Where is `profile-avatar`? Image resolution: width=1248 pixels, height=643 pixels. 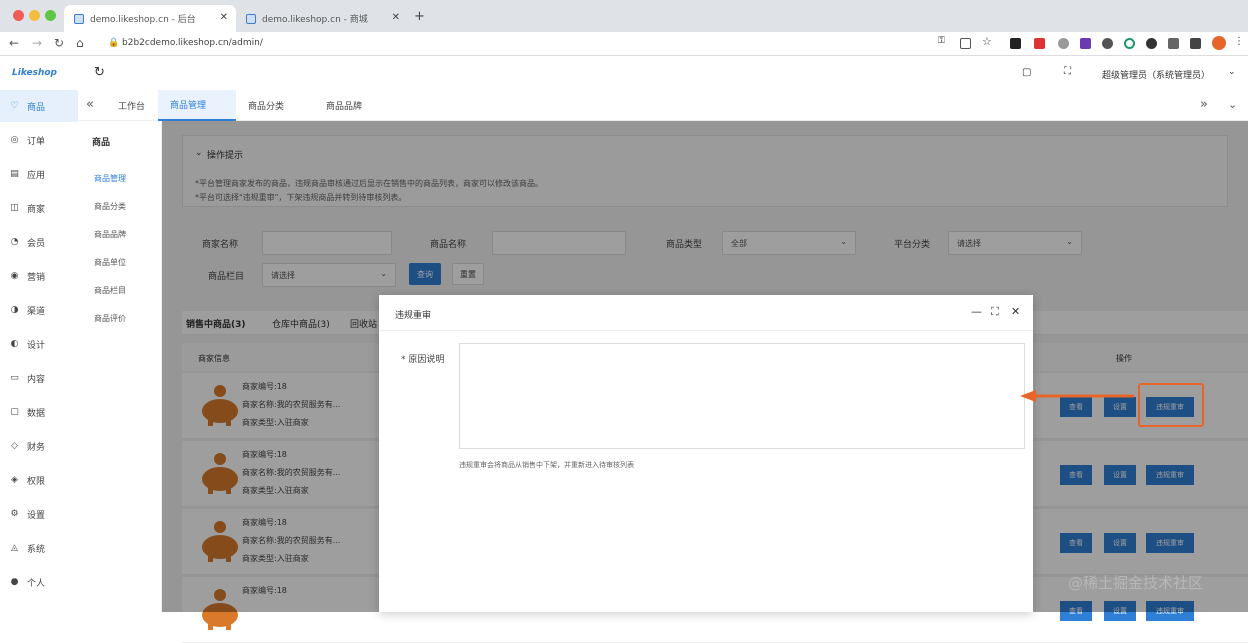
profile-avatar is located at coordinates (1219, 43).